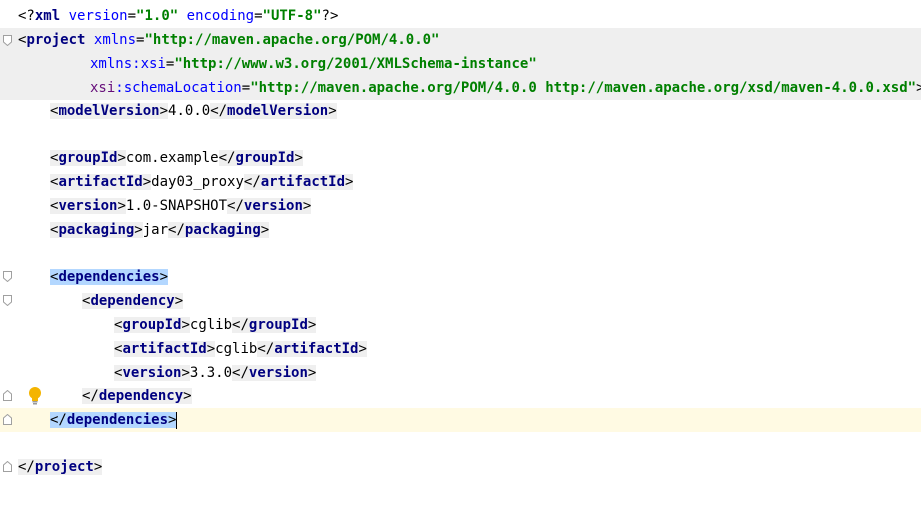 The width and height of the screenshot is (921, 527). Describe the element at coordinates (460, 396) in the screenshot. I see `code-line-17: </dependency>` at that location.